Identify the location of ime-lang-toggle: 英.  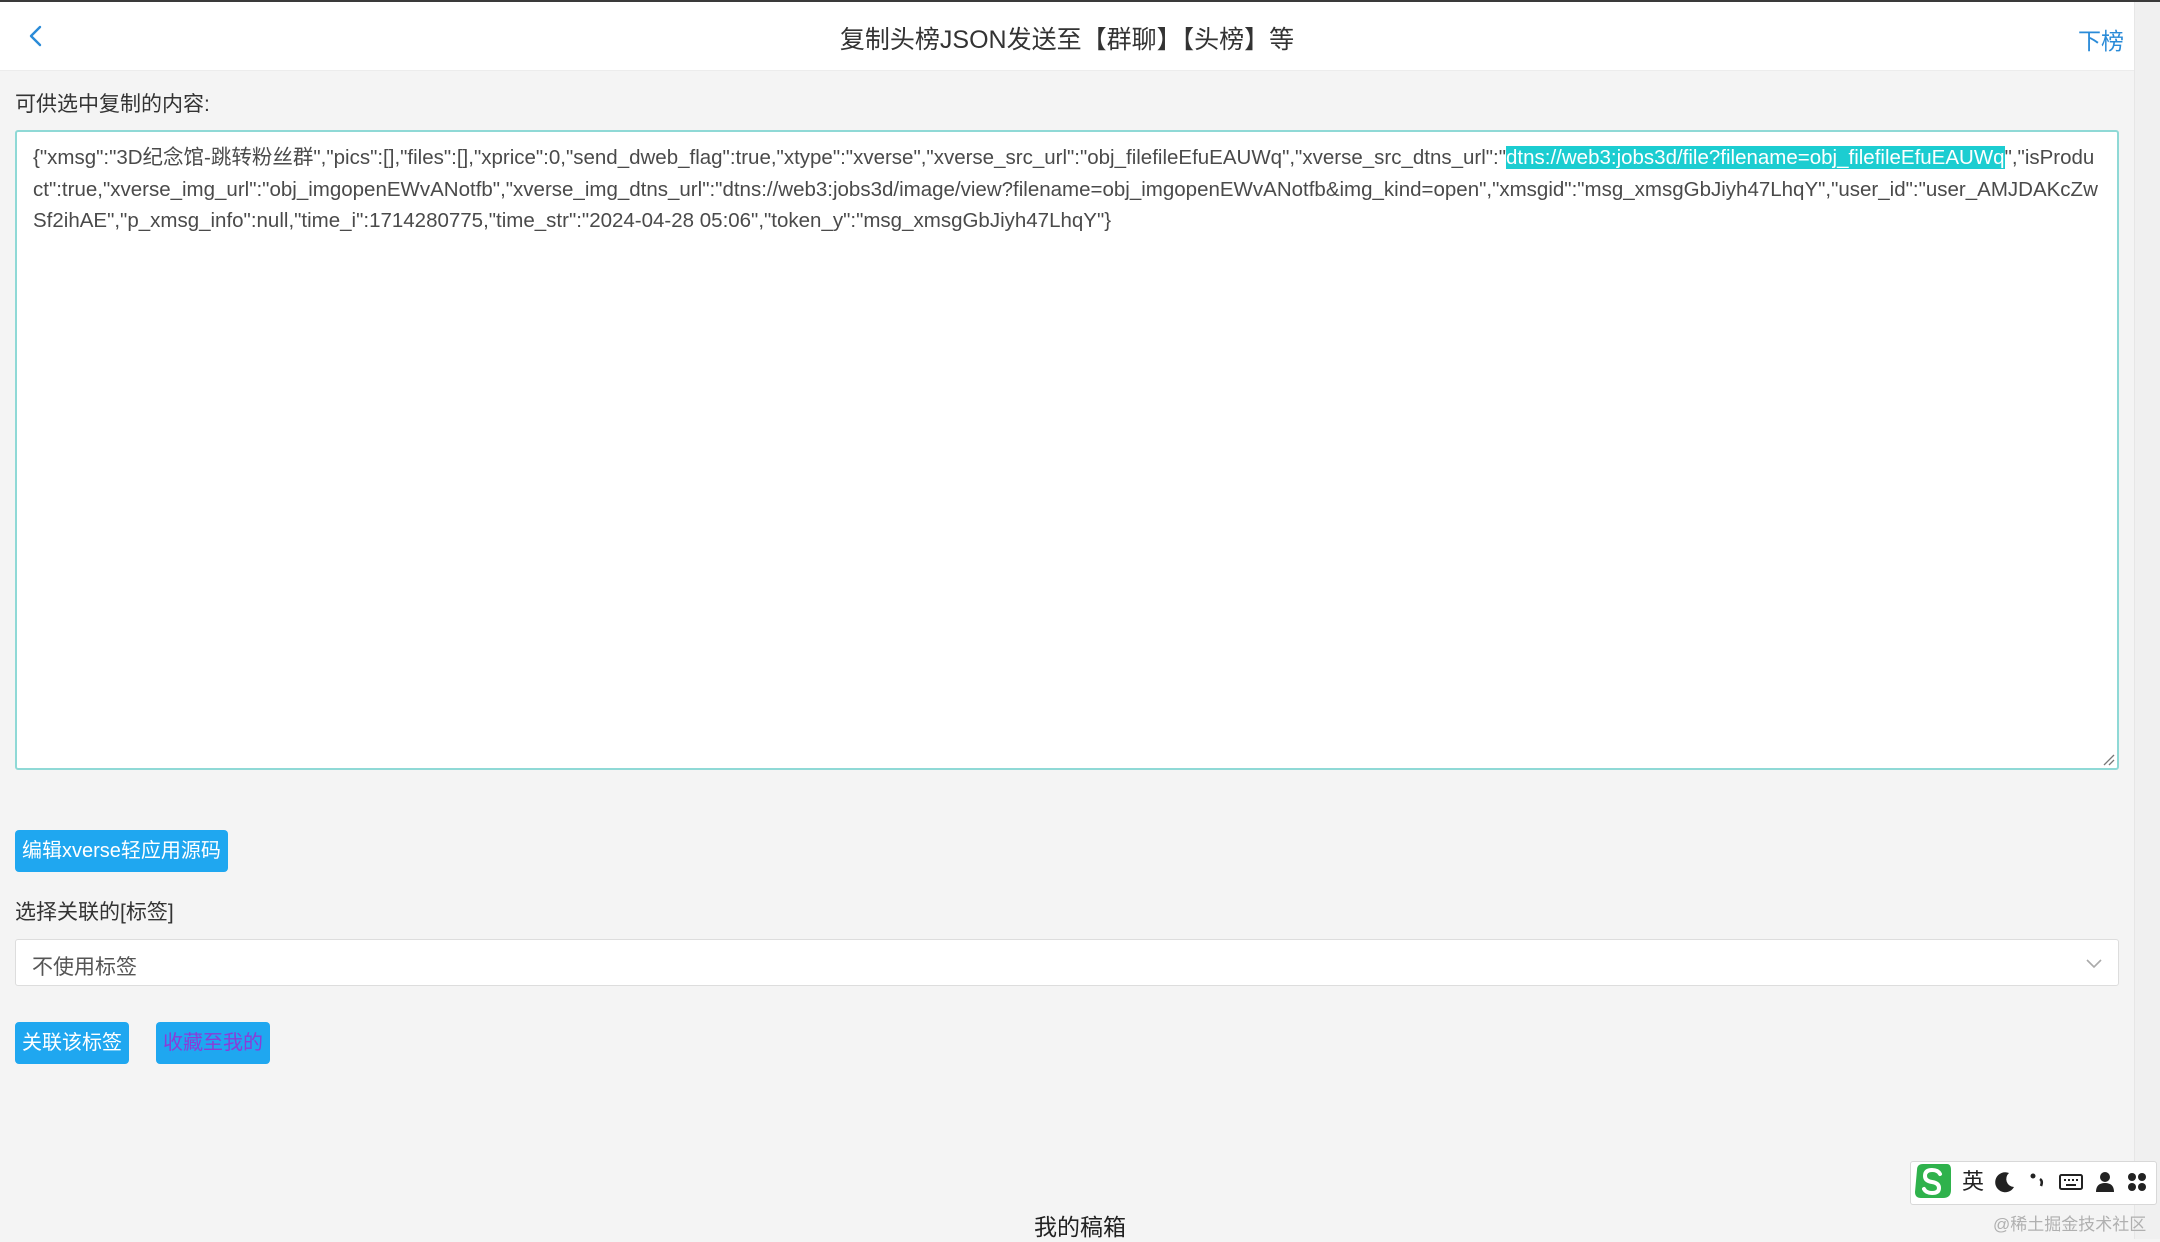
(1973, 1182).